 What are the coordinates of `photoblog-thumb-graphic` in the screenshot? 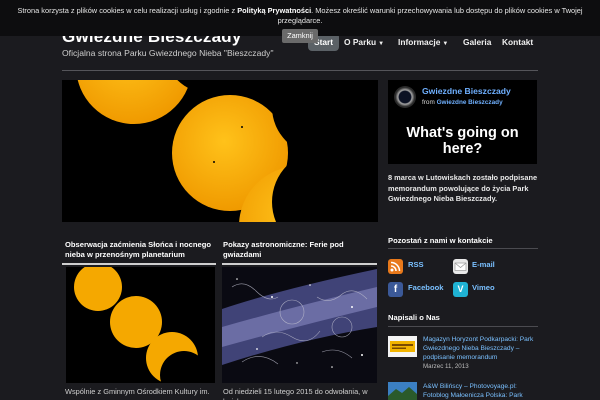 It's located at (402, 391).